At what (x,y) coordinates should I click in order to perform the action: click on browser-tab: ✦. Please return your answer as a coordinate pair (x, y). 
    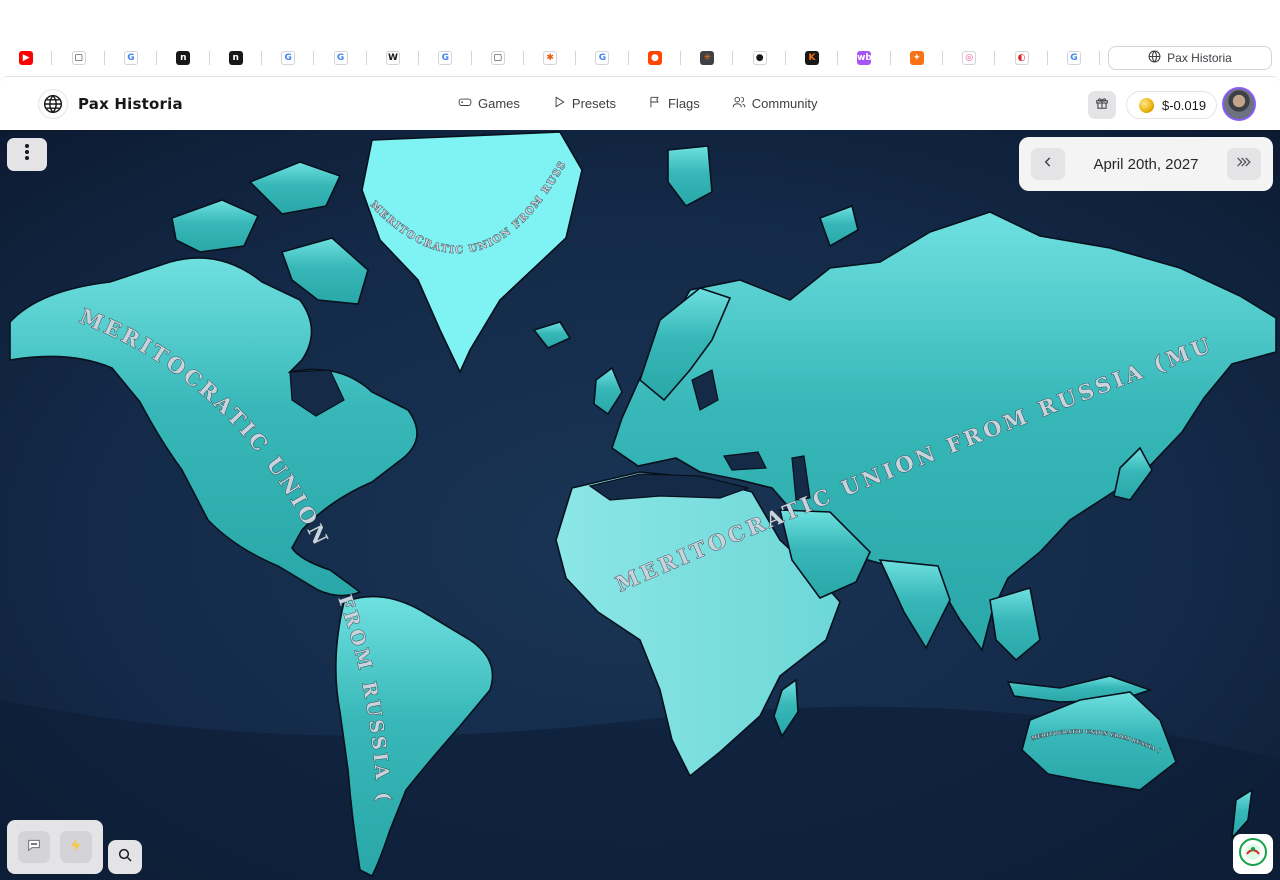
    Looking at the image, I should click on (917, 58).